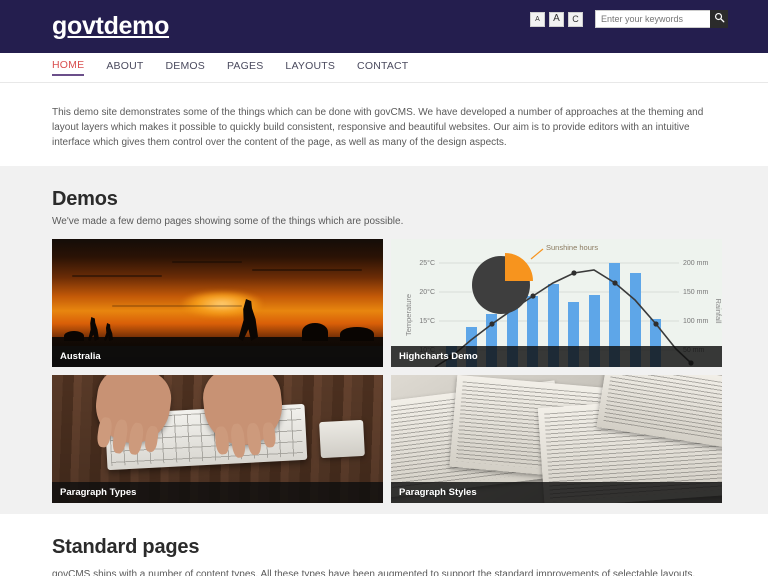 Image resolution: width=768 pixels, height=576 pixels. I want to click on header-tools: A A C, so click(629, 19).